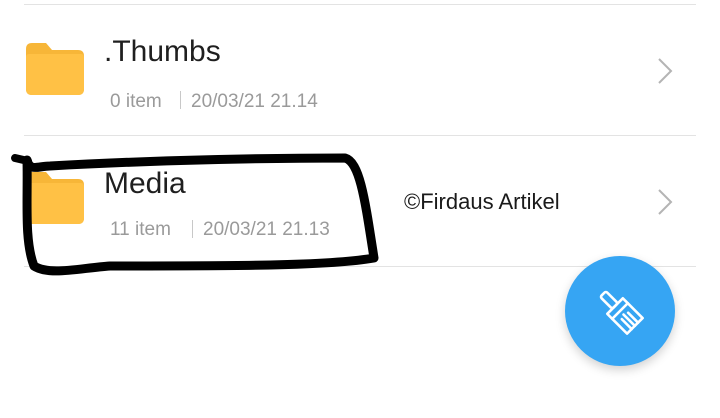 The height and width of the screenshot is (418, 720). Describe the element at coordinates (266, 229) in the screenshot. I see `item-modified-date: 20/03/21 21.13` at that location.